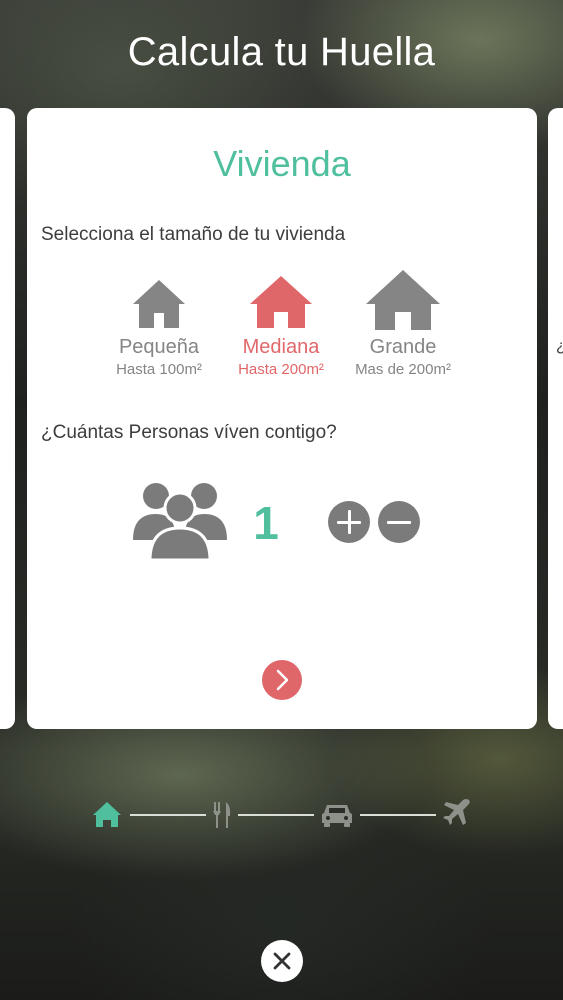  I want to click on close-icon, so click(282, 961).